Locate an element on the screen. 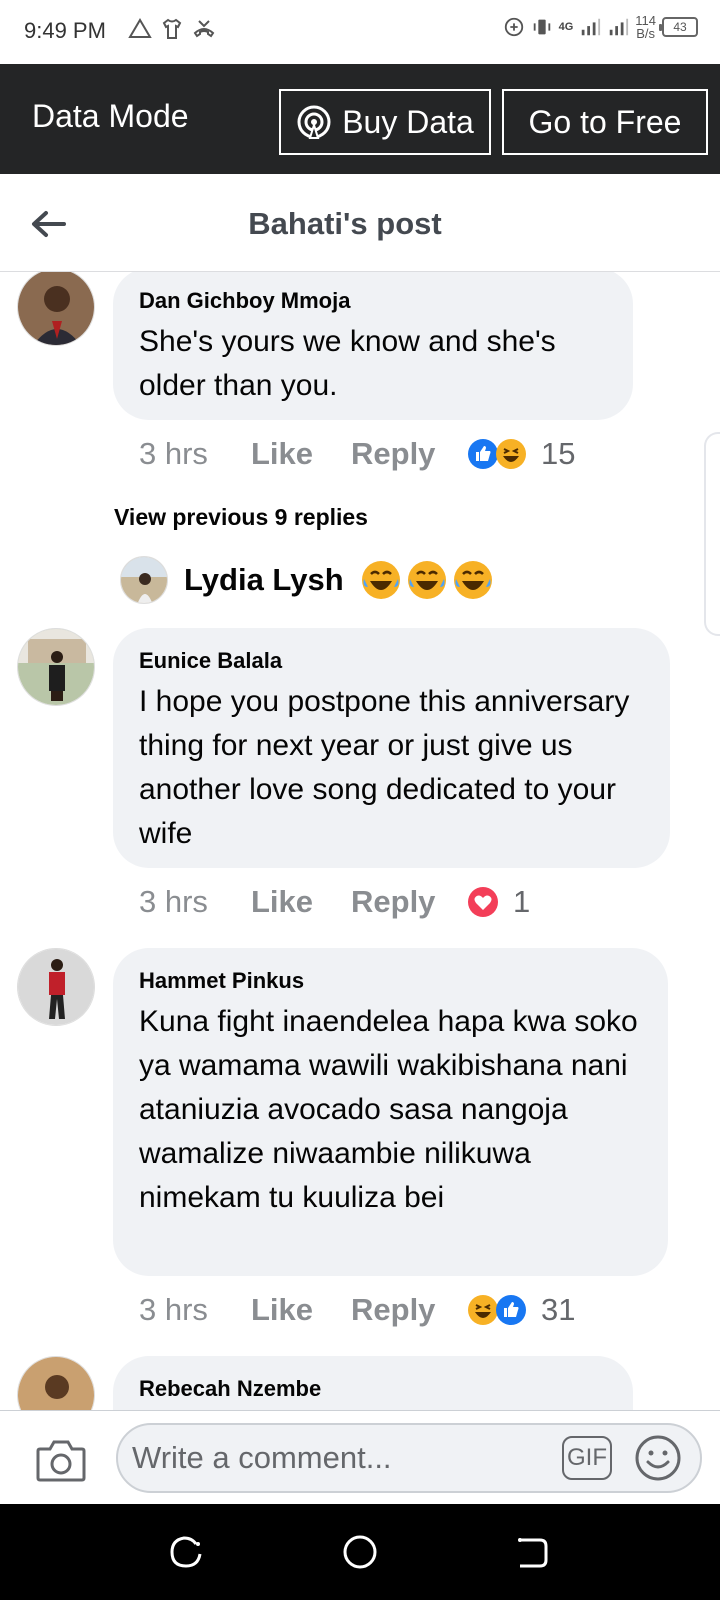  data-mode-banner: Data Mode Buy Data Go to Free is located at coordinates (360, 119).